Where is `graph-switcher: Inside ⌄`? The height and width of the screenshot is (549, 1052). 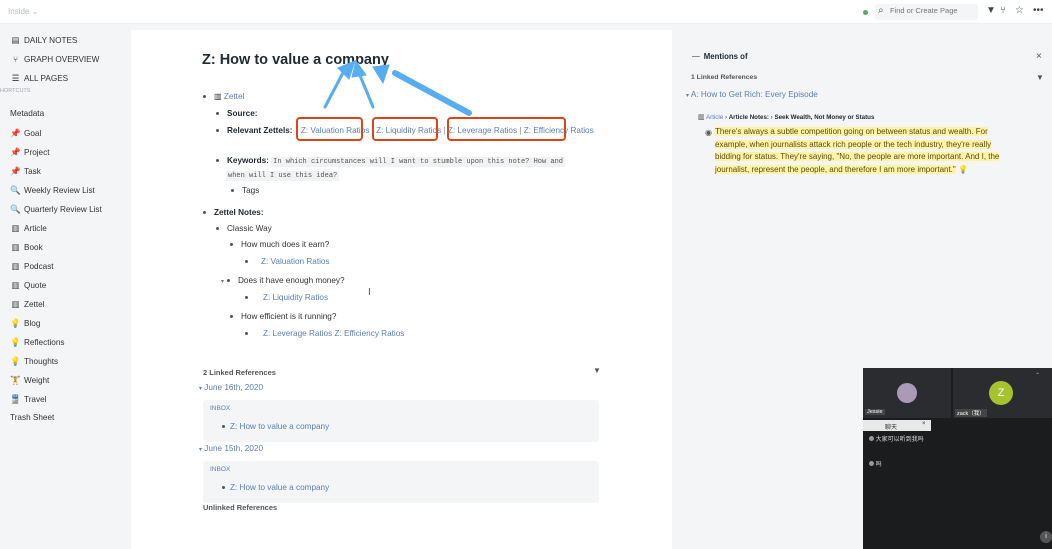 graph-switcher: Inside ⌄ is located at coordinates (23, 11).